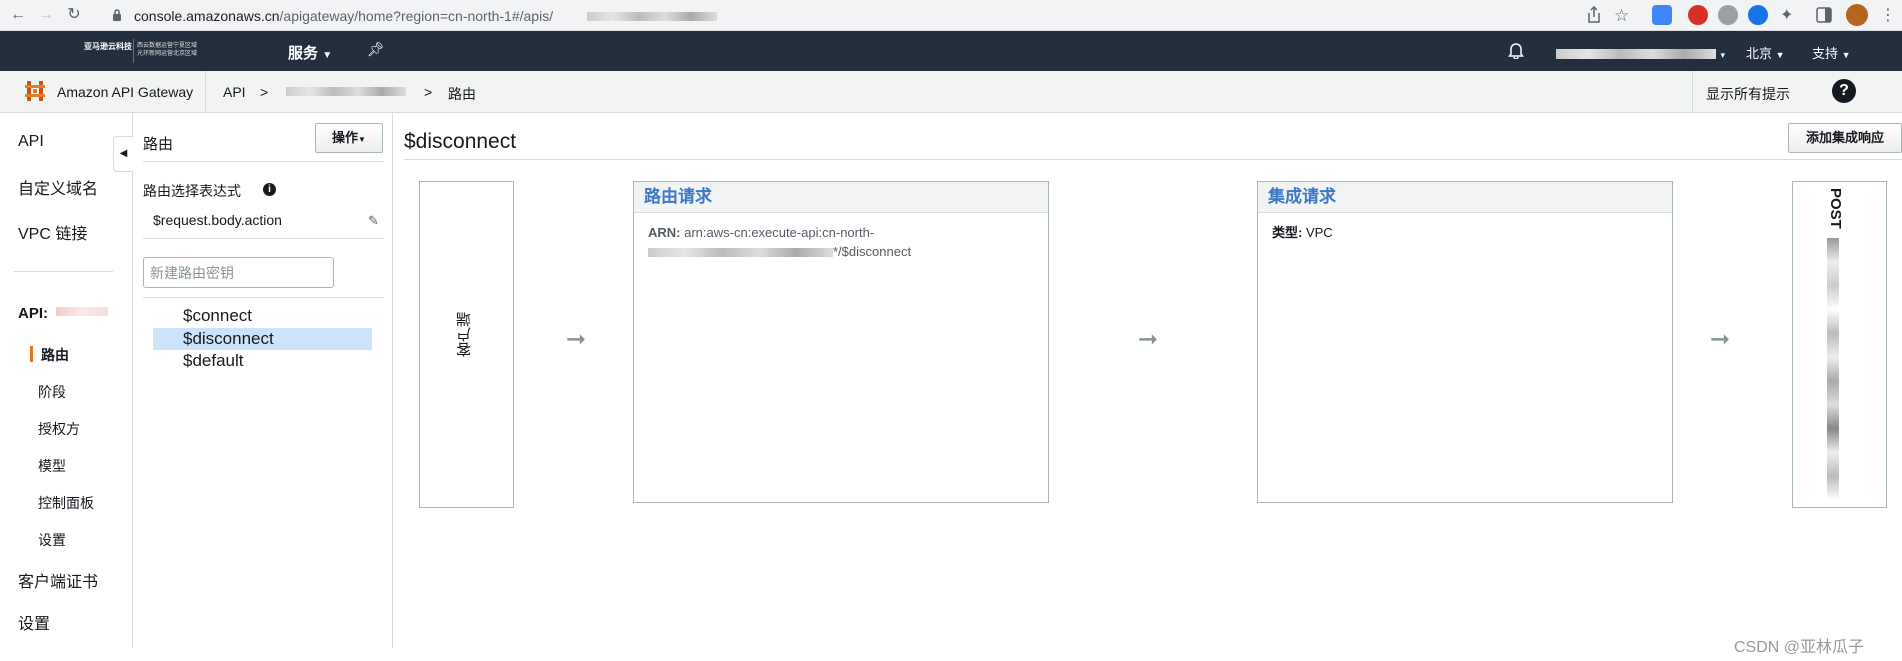 The height and width of the screenshot is (661, 1902). What do you see at coordinates (117, 15) in the screenshot?
I see `lock-icon` at bounding box center [117, 15].